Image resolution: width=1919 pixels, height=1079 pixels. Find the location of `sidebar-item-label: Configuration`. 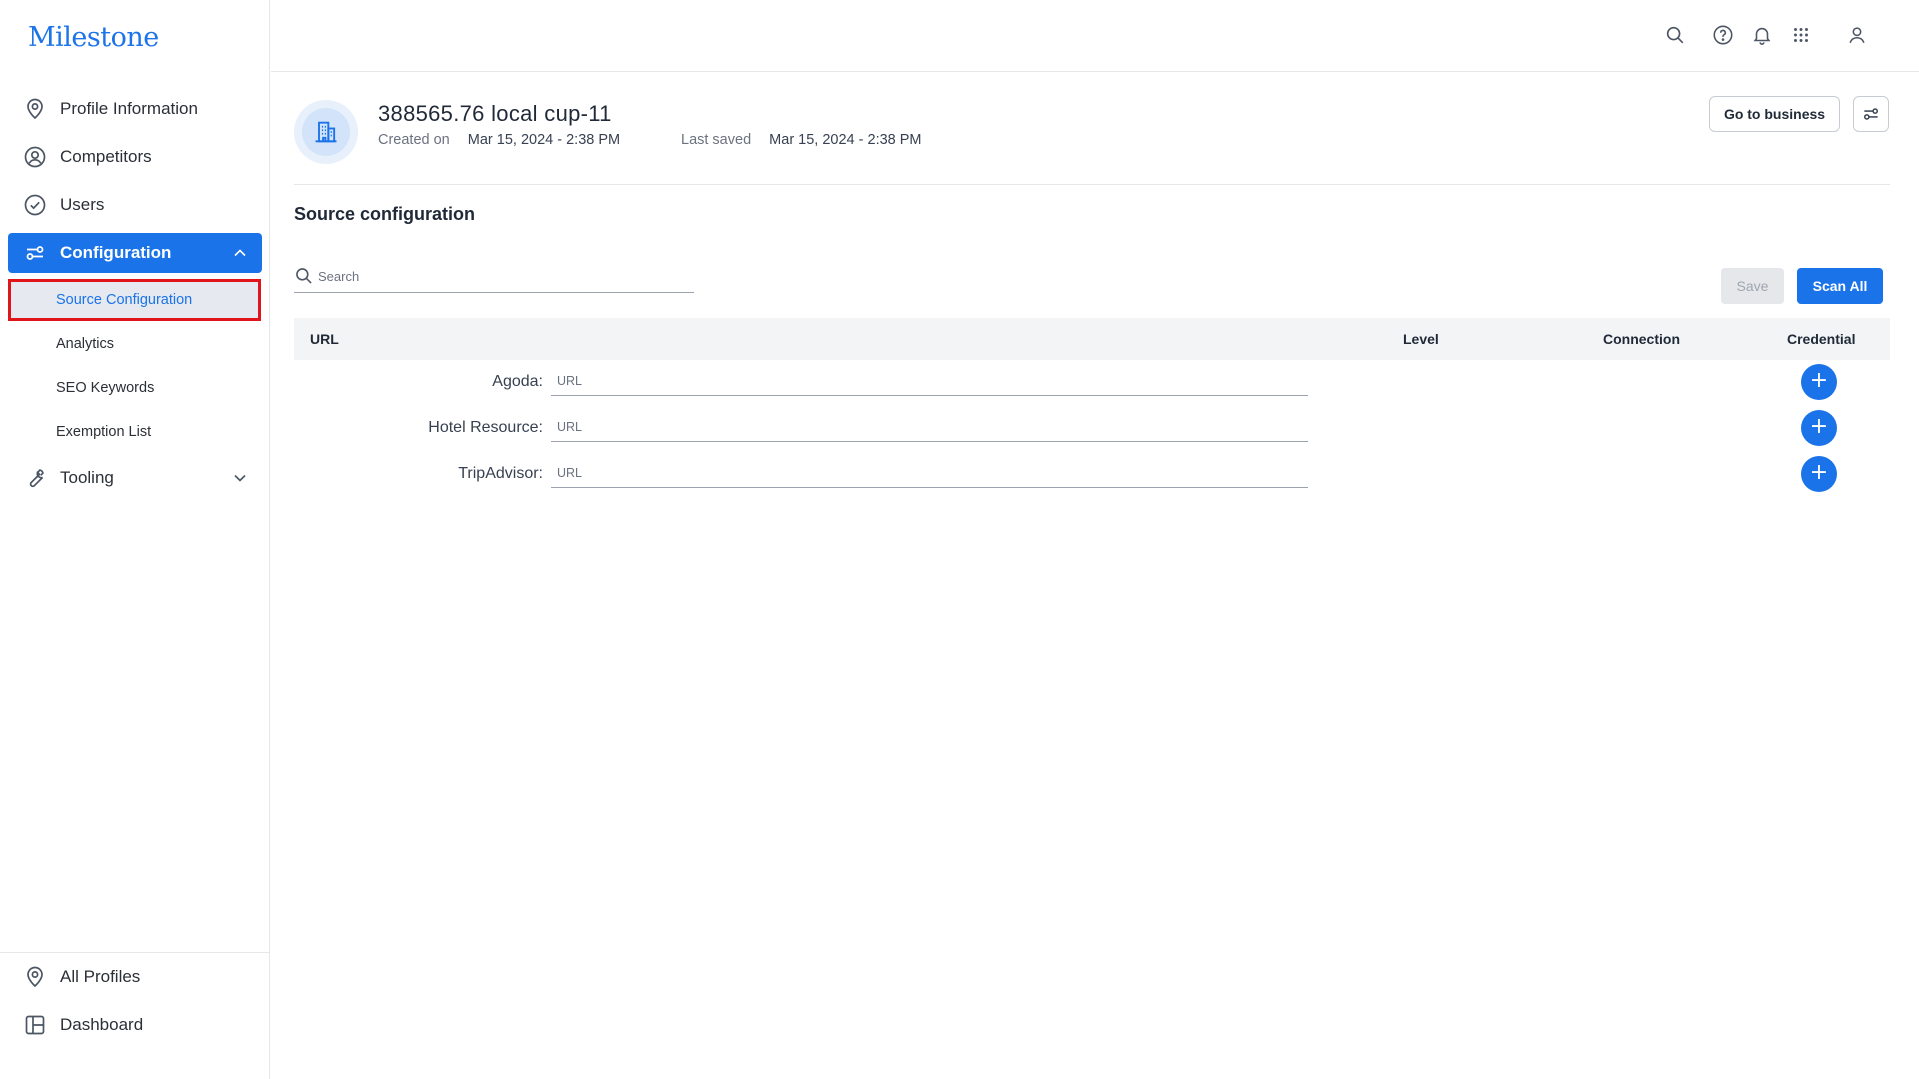

sidebar-item-label: Configuration is located at coordinates (116, 252).